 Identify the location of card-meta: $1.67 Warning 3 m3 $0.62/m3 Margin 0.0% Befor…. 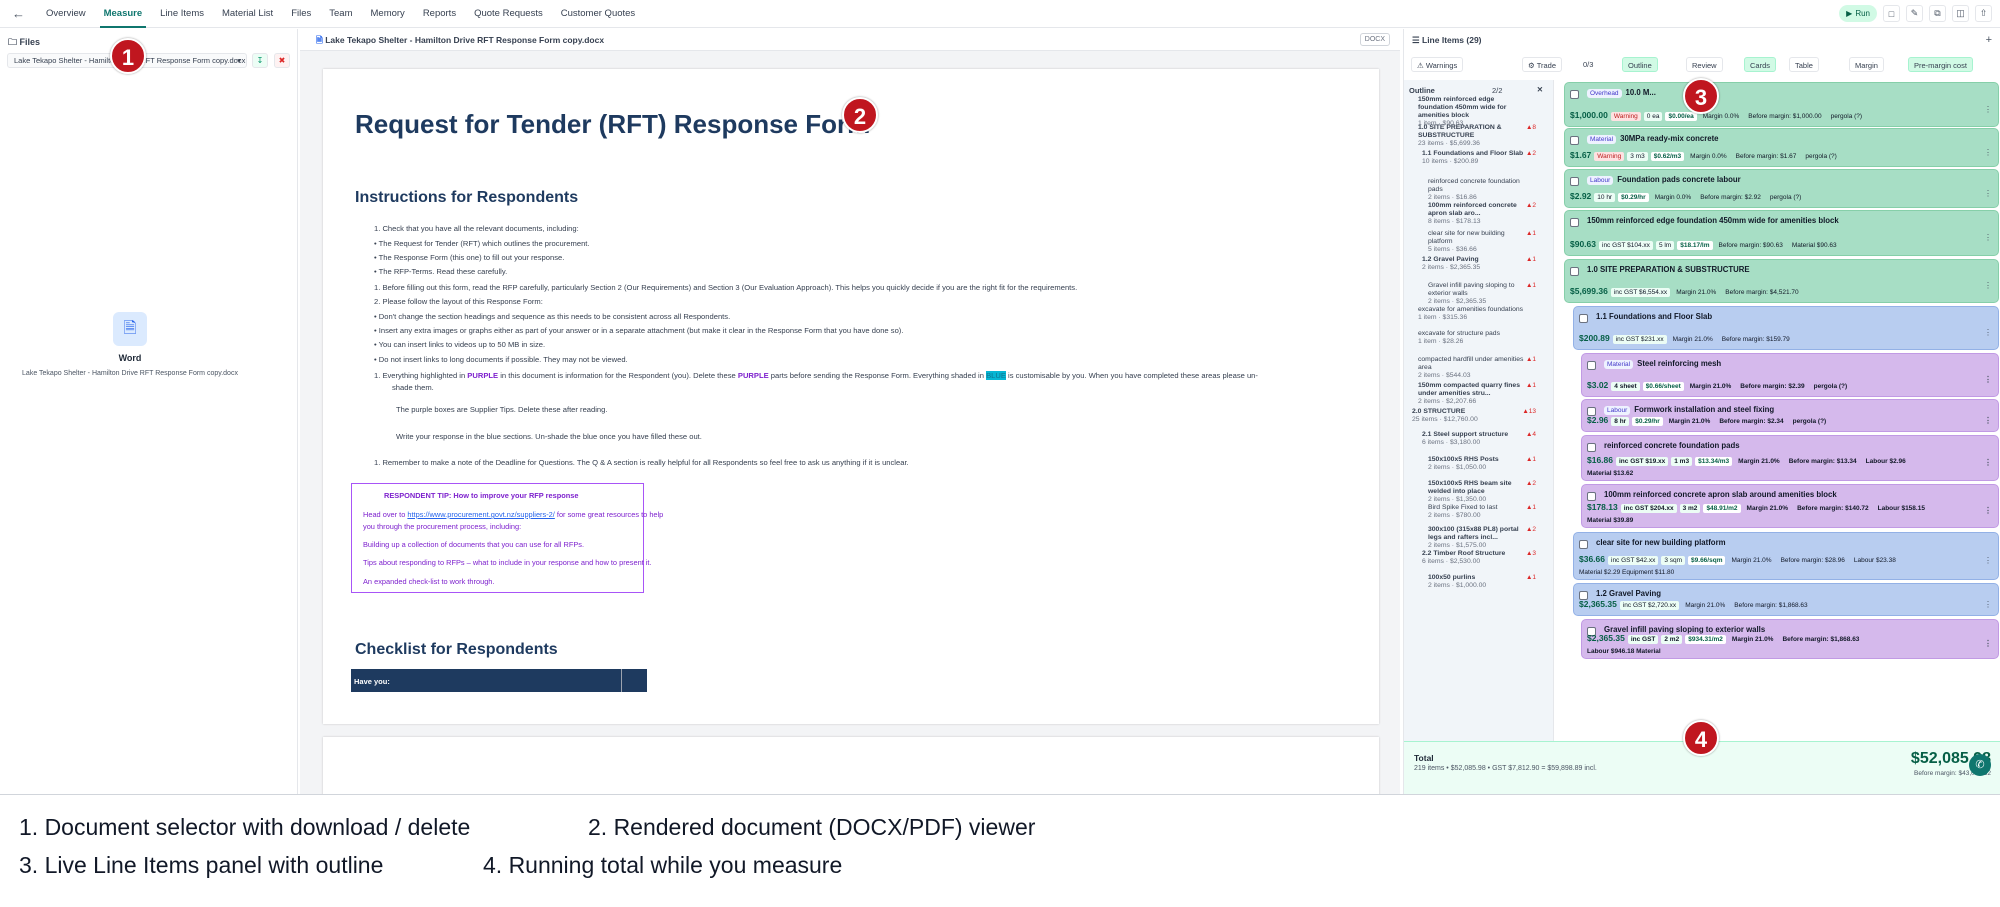
(1705, 155).